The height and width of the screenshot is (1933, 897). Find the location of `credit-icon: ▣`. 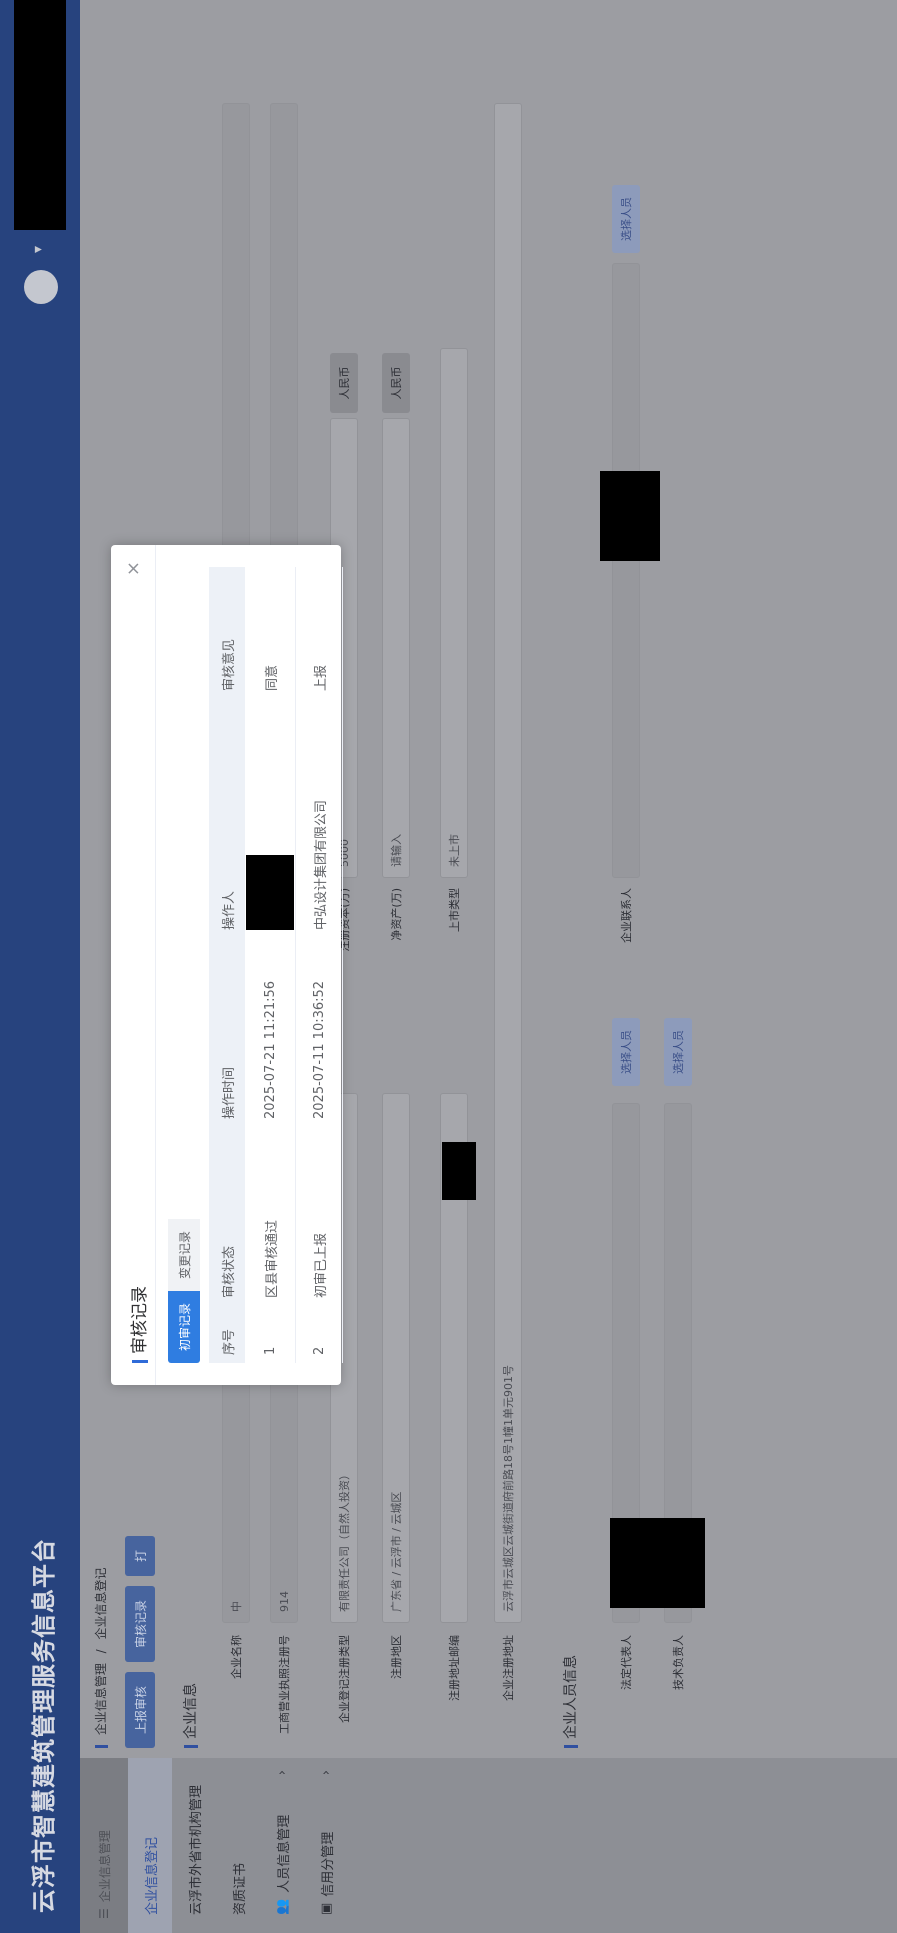

credit-icon: ▣ is located at coordinates (326, 1908).